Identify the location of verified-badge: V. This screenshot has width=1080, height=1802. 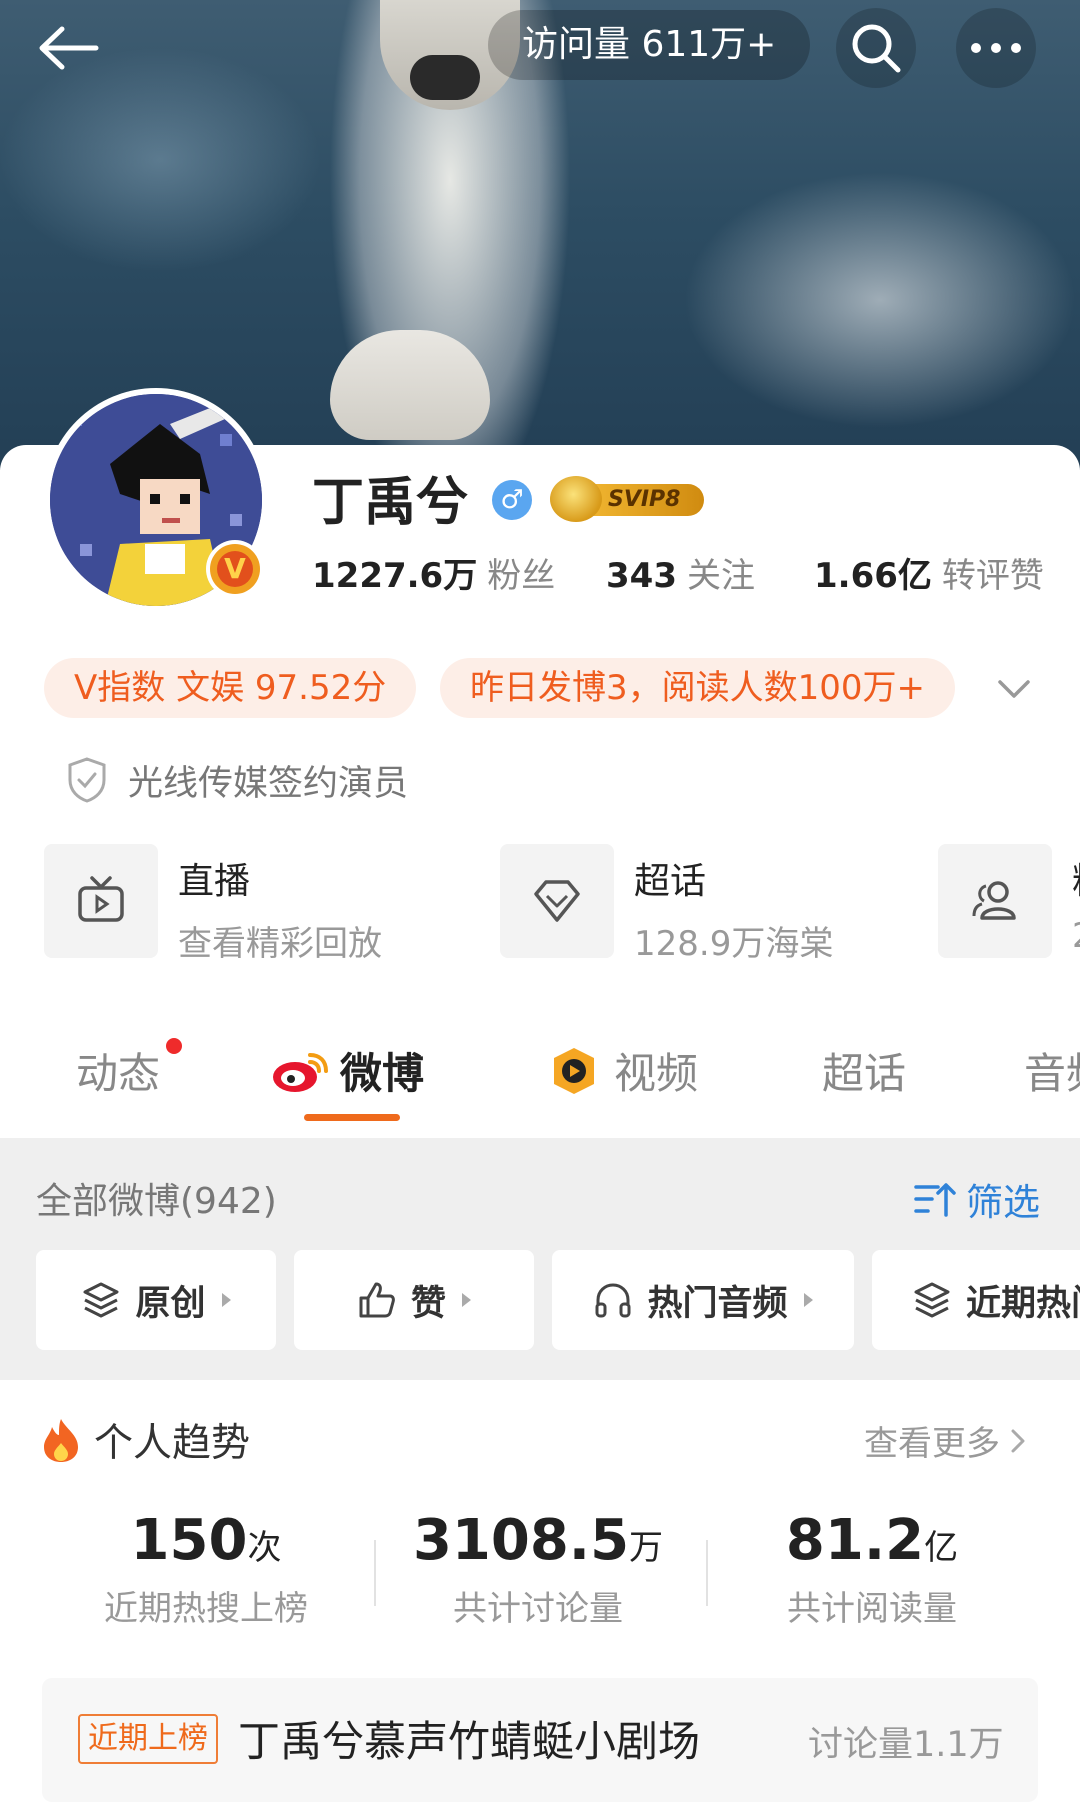
(235, 569).